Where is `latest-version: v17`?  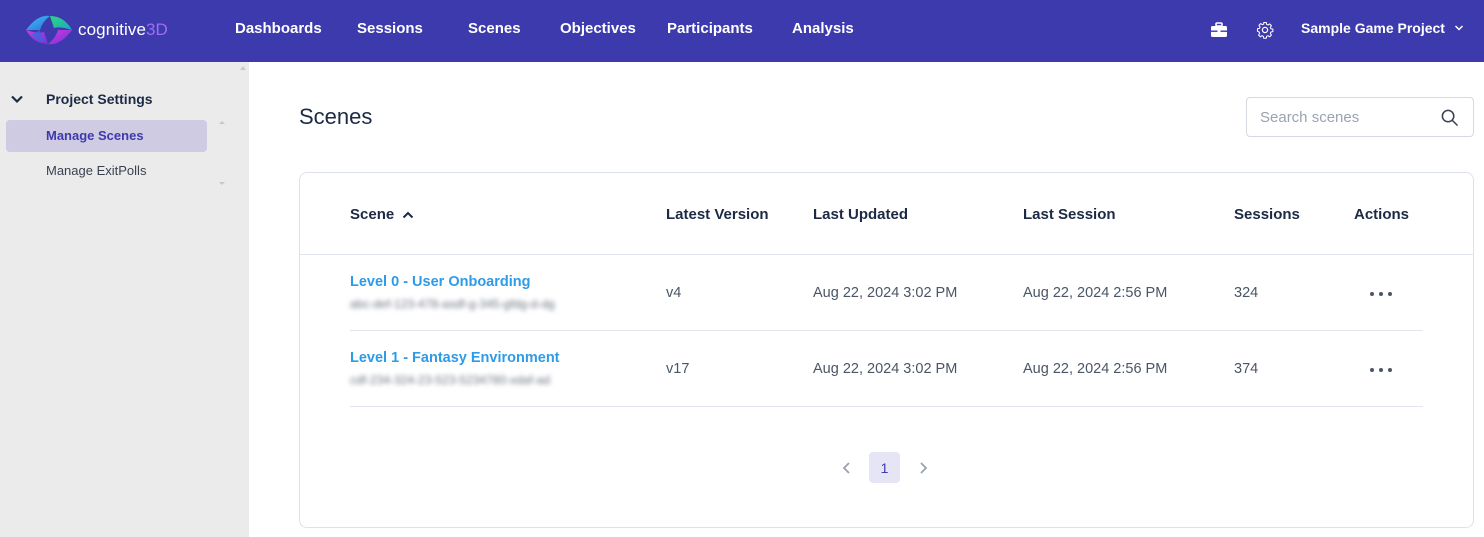
latest-version: v17 is located at coordinates (678, 369).